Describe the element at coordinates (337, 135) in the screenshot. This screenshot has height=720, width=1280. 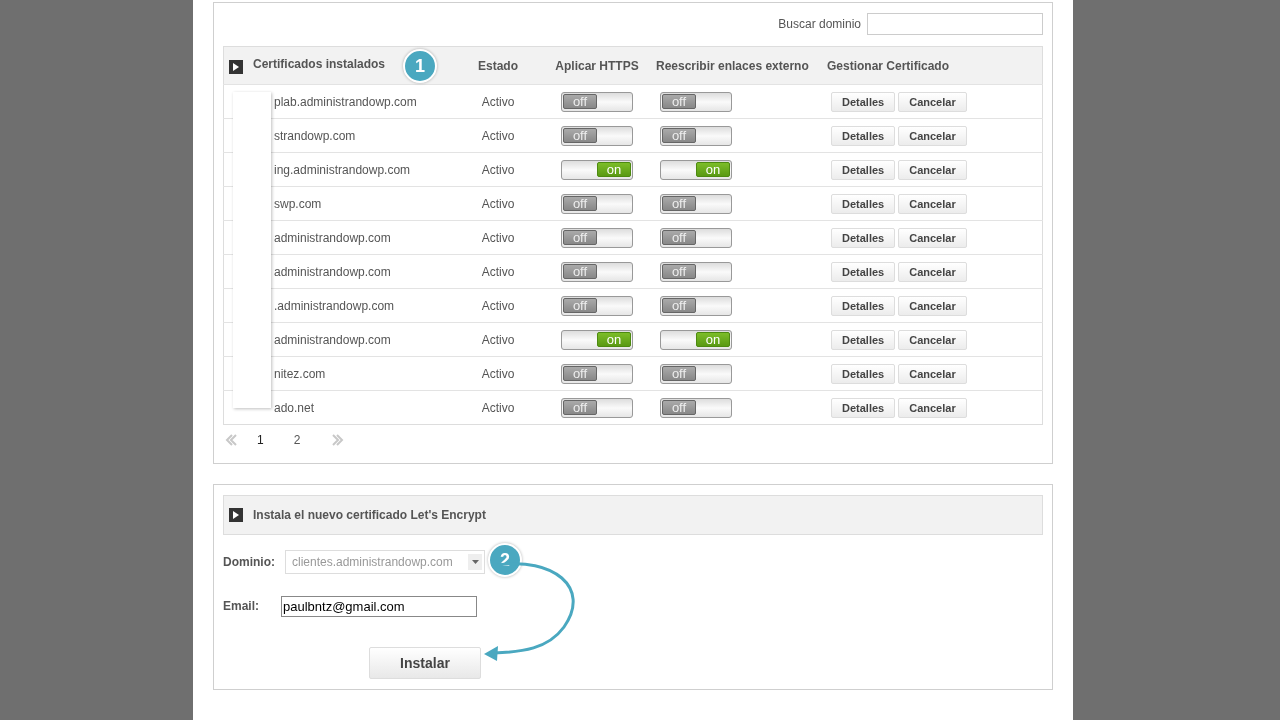
I see `domain-cell: strandowp.com` at that location.